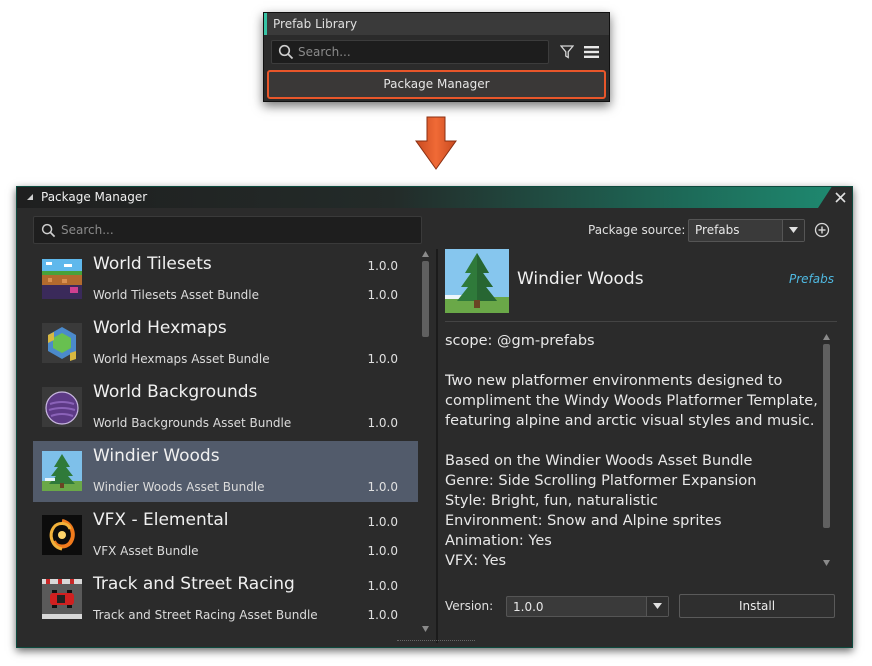  I want to click on package-manager-titlebar: Package Manager, so click(434, 197).